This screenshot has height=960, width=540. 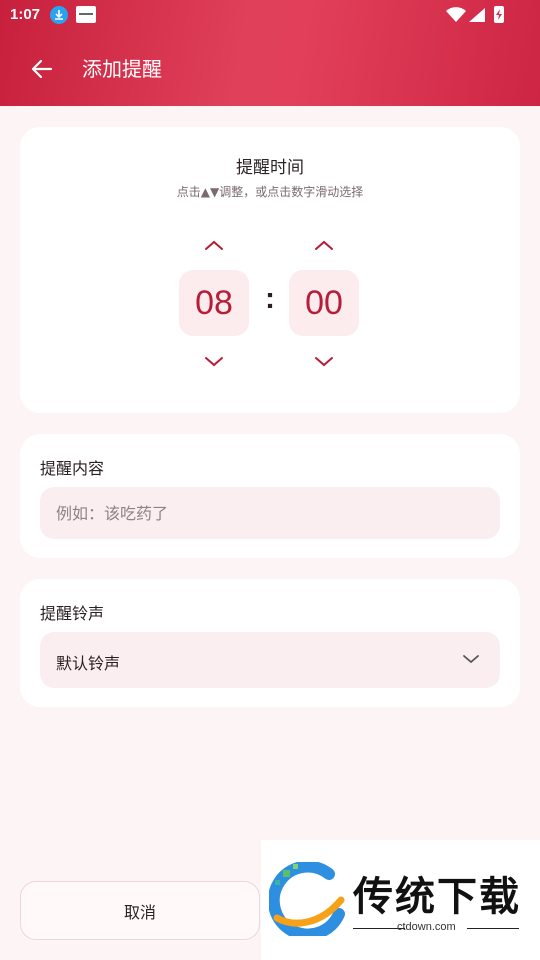 What do you see at coordinates (42, 69) in the screenshot?
I see `back-arrow-icon` at bounding box center [42, 69].